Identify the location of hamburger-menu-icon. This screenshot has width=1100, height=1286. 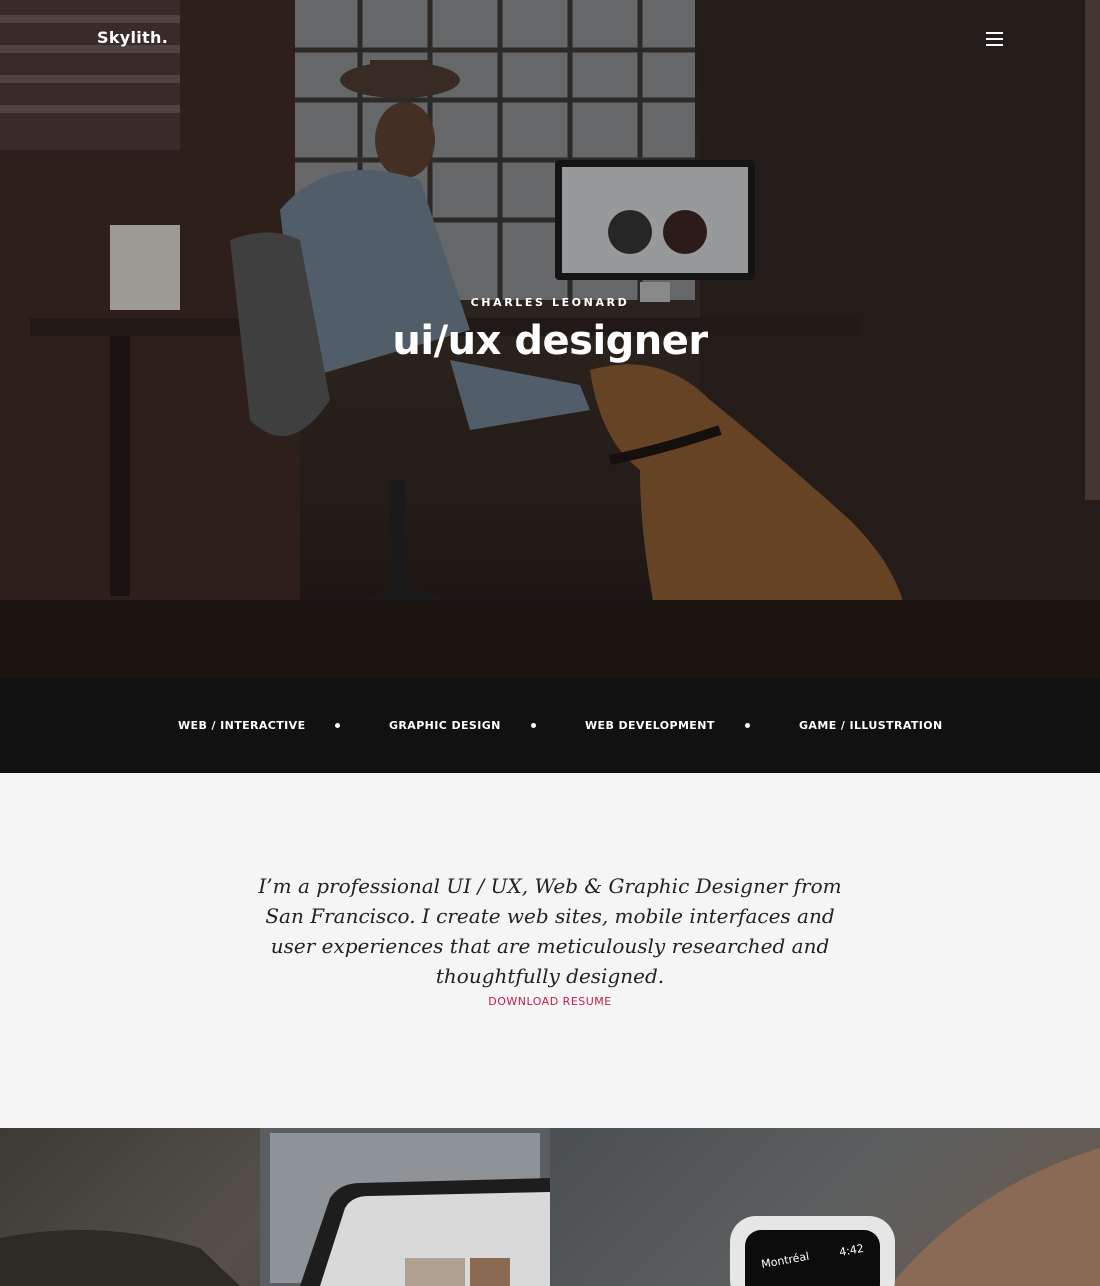
(994, 39).